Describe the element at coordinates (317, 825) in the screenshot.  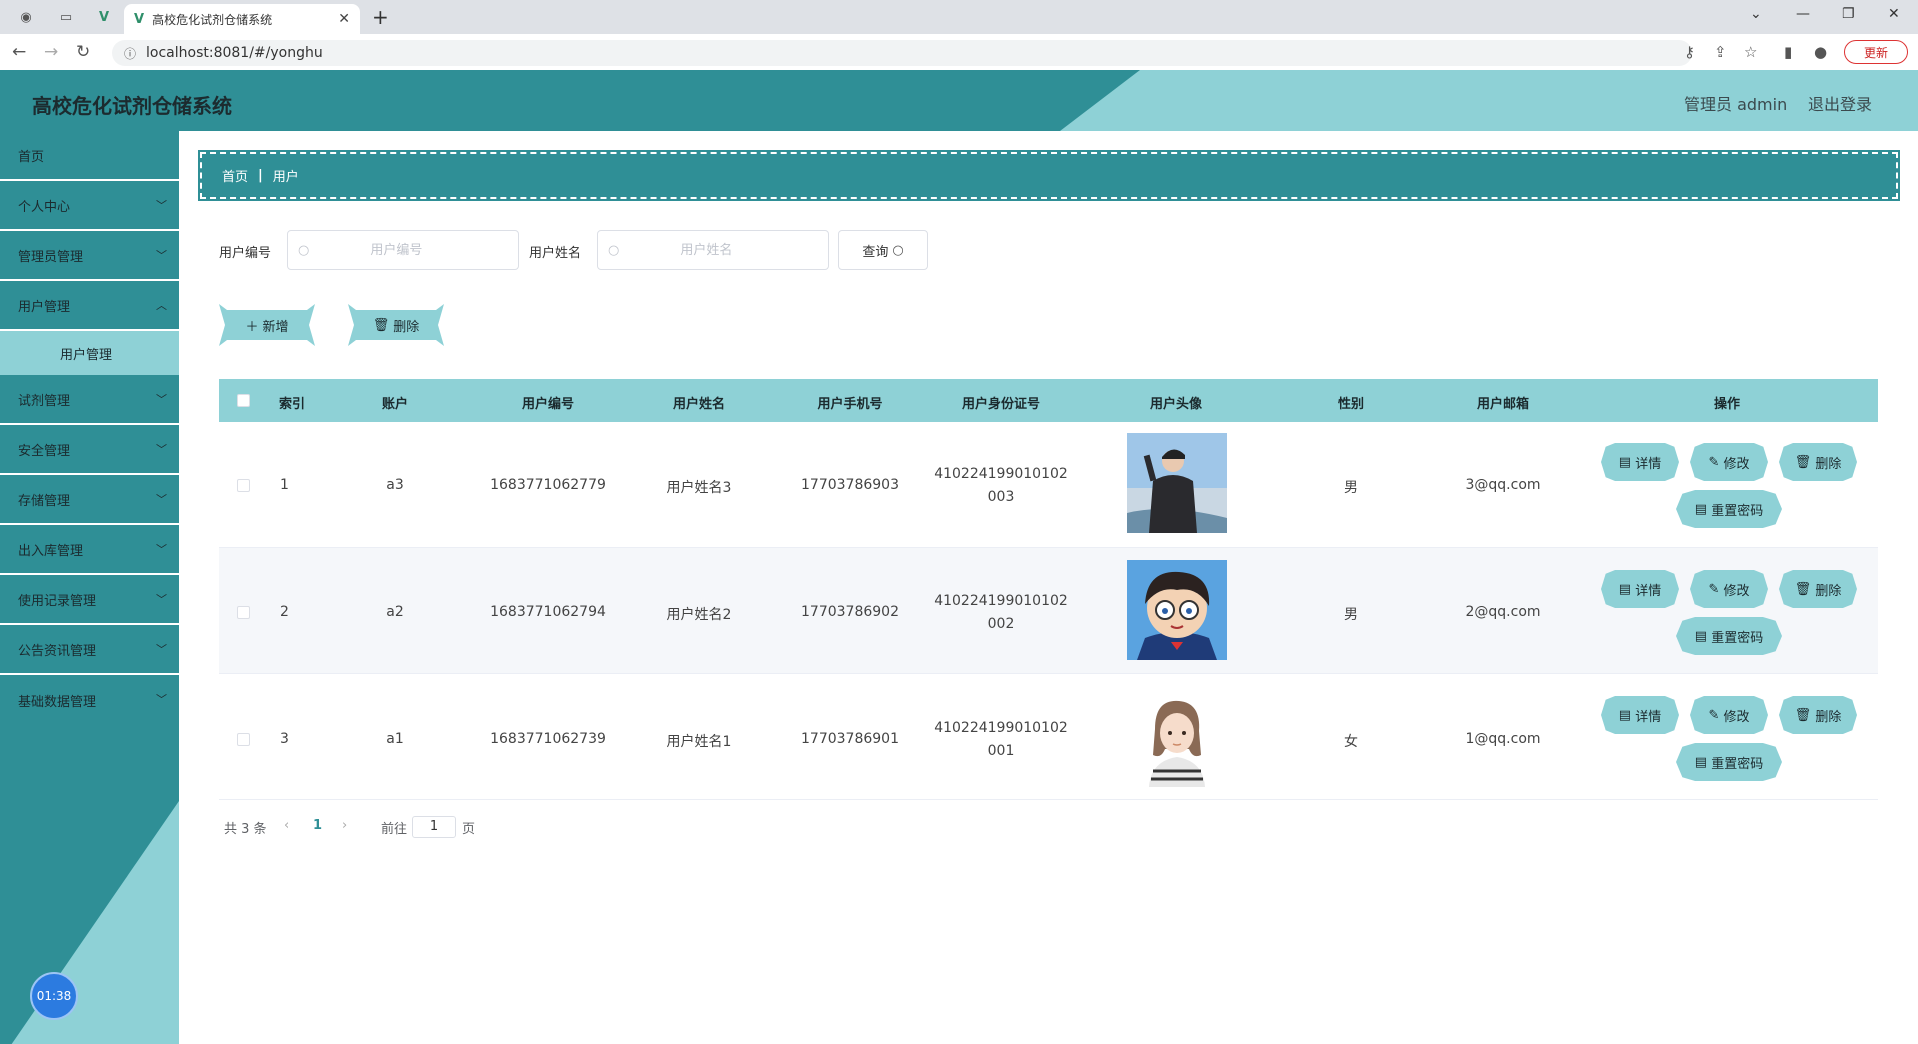
I see `pagination-current-page: 1` at that location.